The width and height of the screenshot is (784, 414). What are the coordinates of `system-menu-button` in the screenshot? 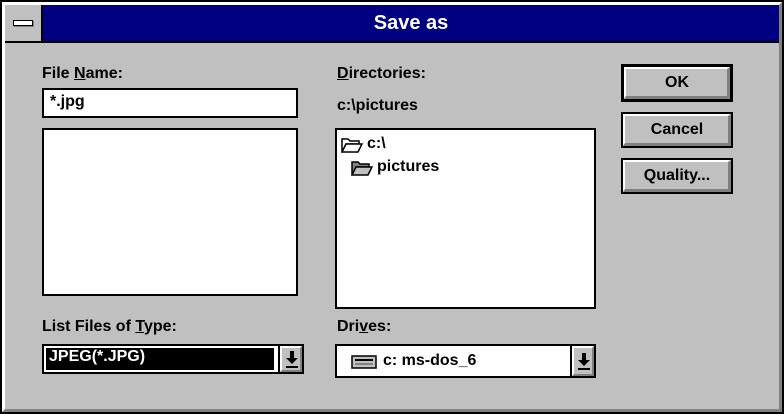 It's located at (24, 23).